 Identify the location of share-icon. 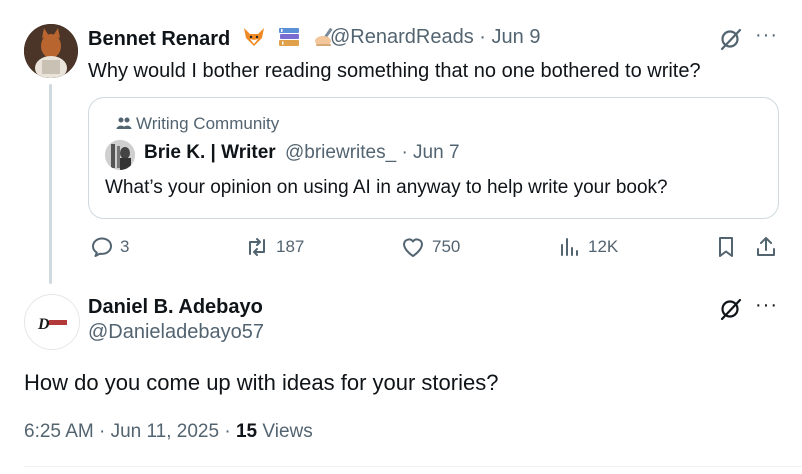
(766, 246).